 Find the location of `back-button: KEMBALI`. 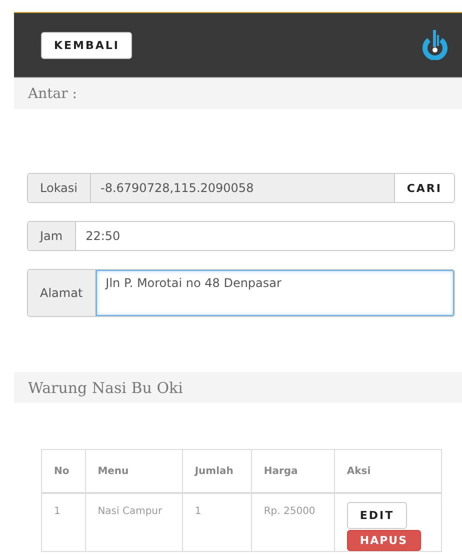

back-button: KEMBALI is located at coordinates (86, 45).